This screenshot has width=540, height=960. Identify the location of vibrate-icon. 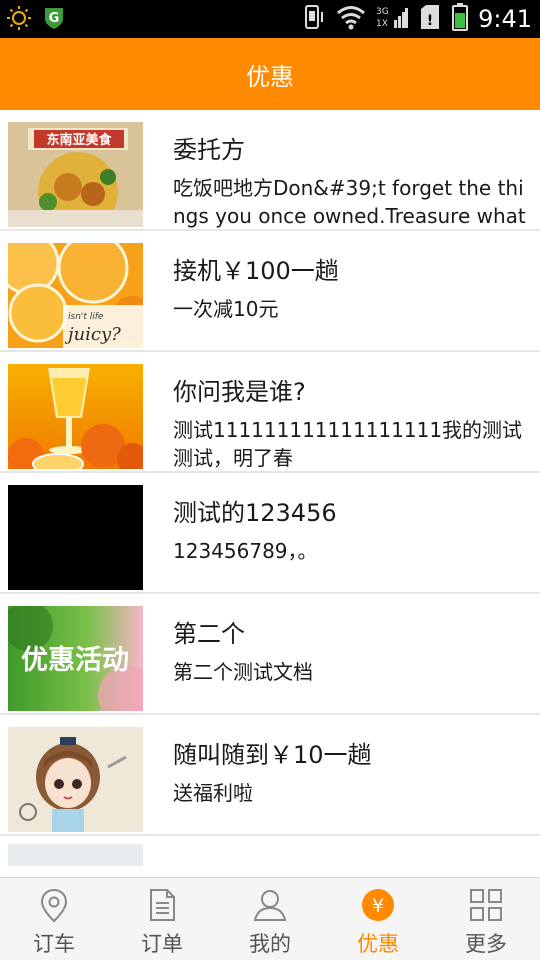
(314, 19).